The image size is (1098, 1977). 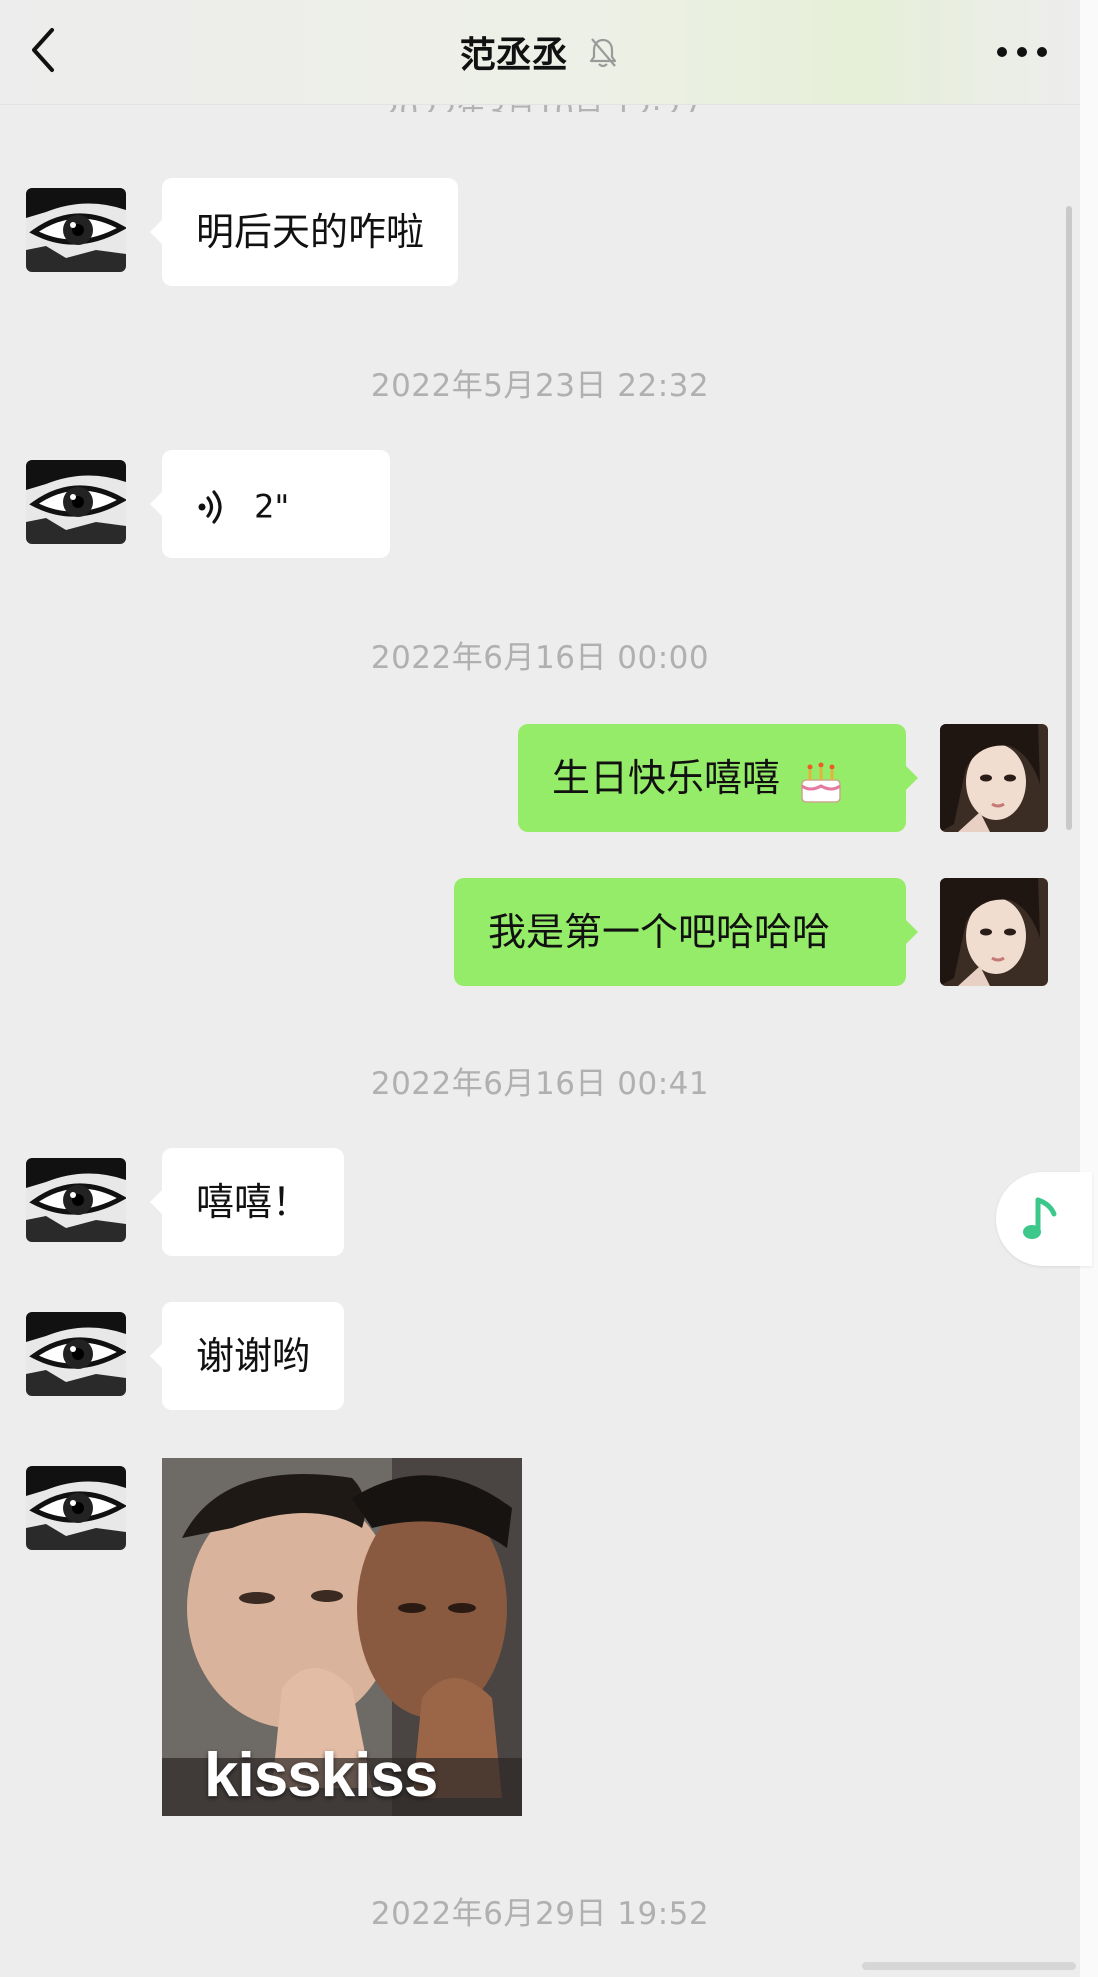 What do you see at coordinates (540, 1084) in the screenshot?
I see `timestamp: 2022年6月16日 00:41` at bounding box center [540, 1084].